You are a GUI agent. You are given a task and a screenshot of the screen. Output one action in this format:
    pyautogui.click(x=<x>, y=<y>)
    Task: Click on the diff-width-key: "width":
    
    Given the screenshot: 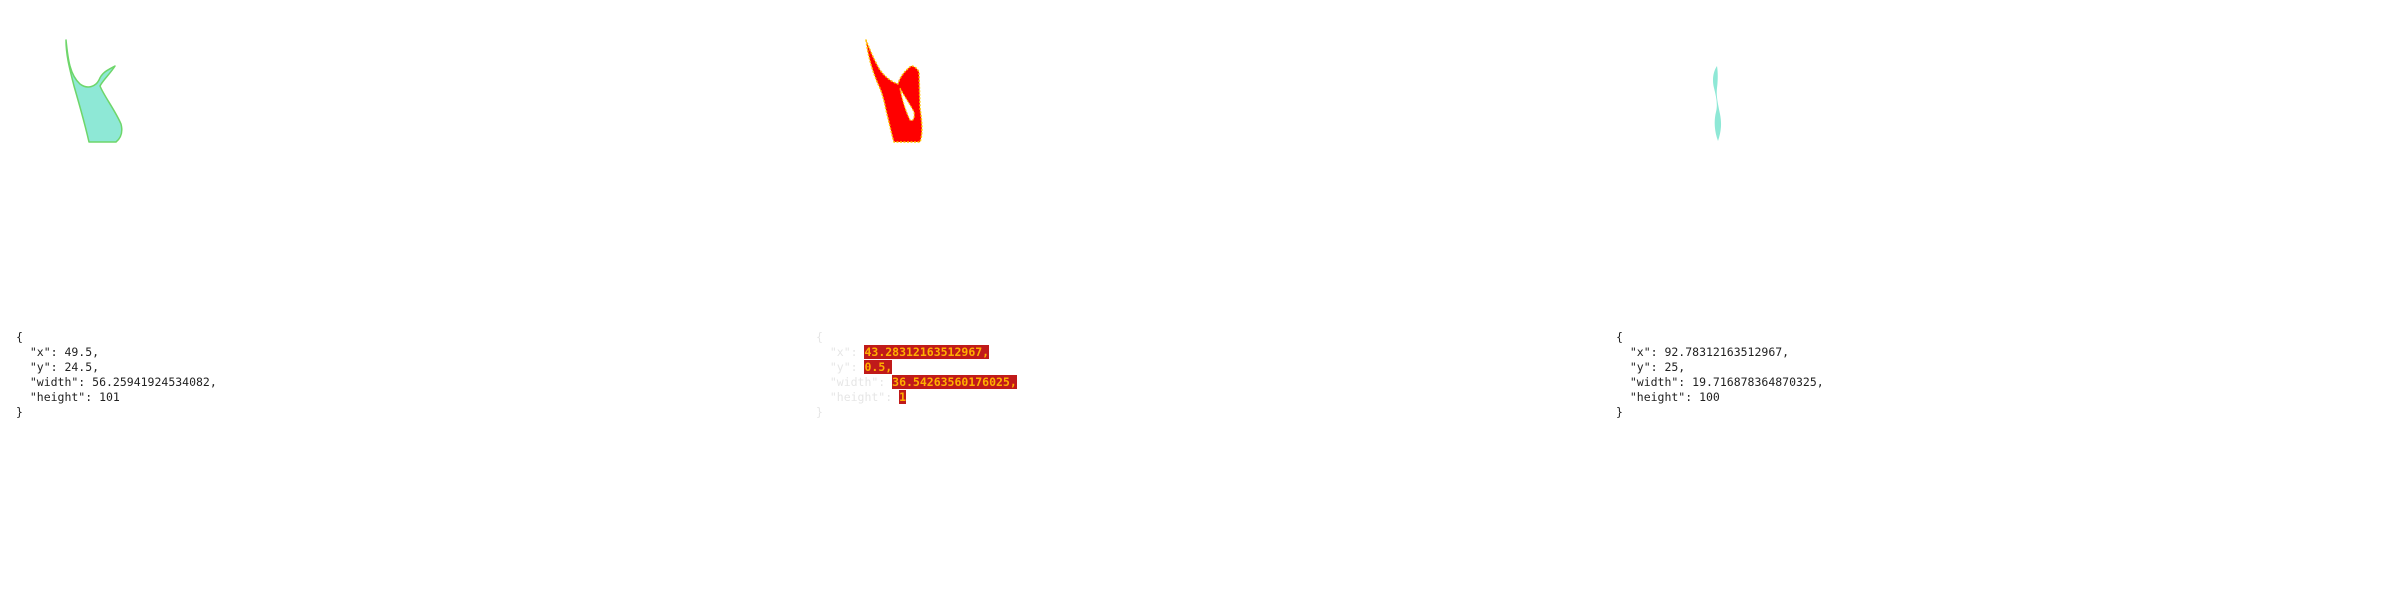 What is the action you would take?
    pyautogui.click(x=861, y=382)
    